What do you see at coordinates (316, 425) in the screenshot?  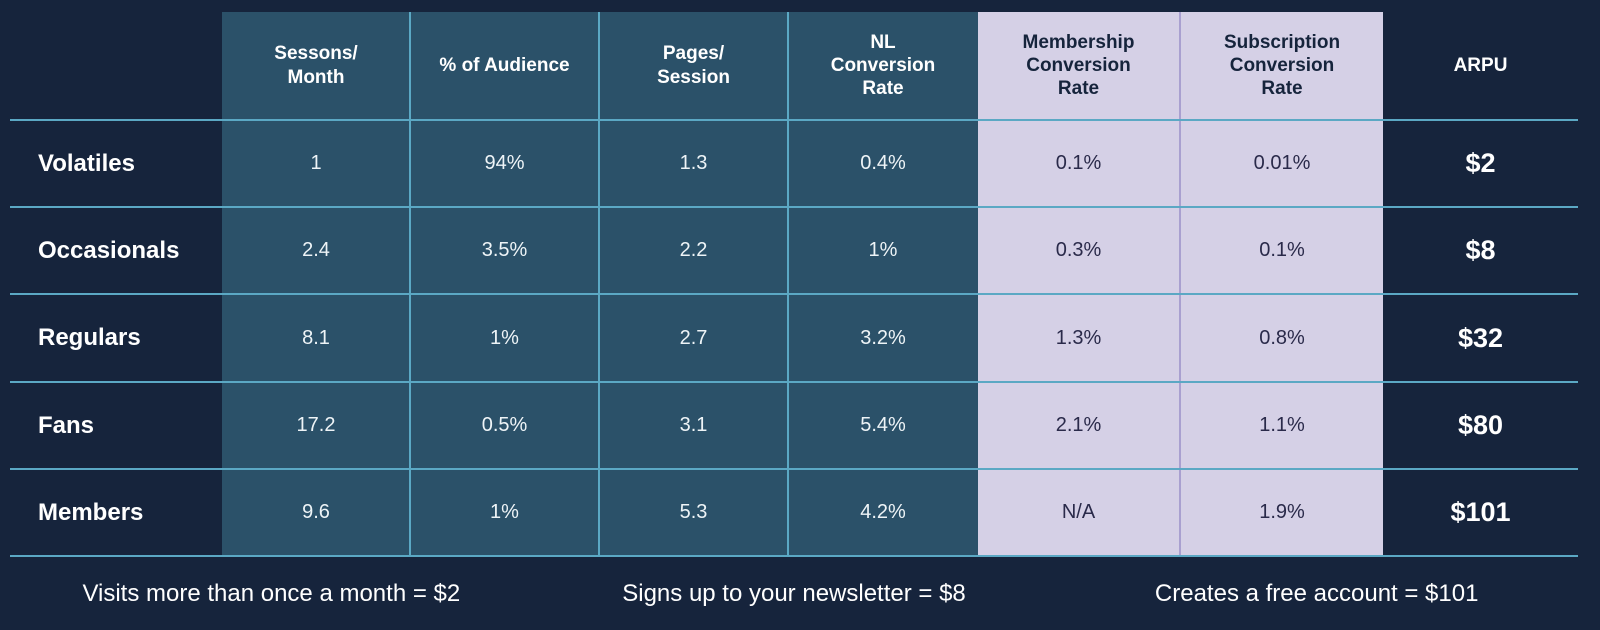 I see `table-cell: 17.2` at bounding box center [316, 425].